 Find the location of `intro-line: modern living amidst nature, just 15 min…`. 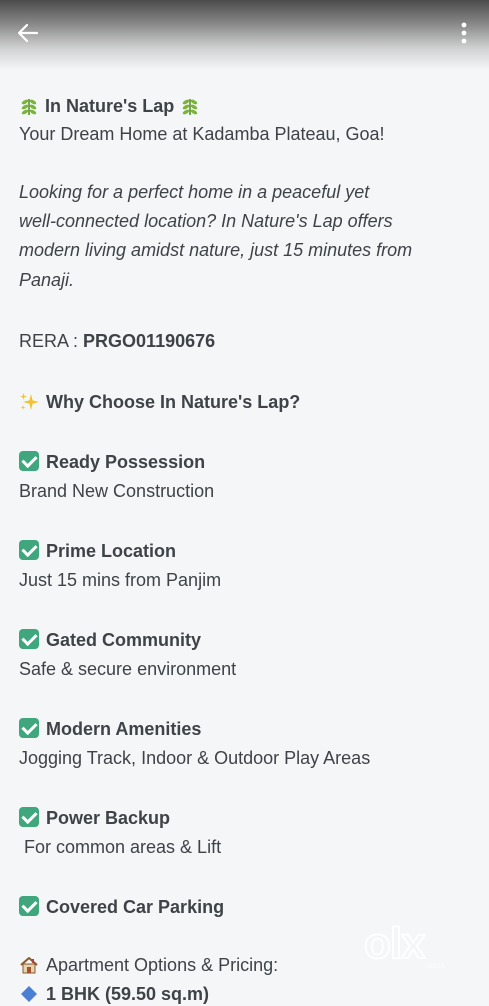

intro-line: modern living amidst nature, just 15 min… is located at coordinates (216, 250).